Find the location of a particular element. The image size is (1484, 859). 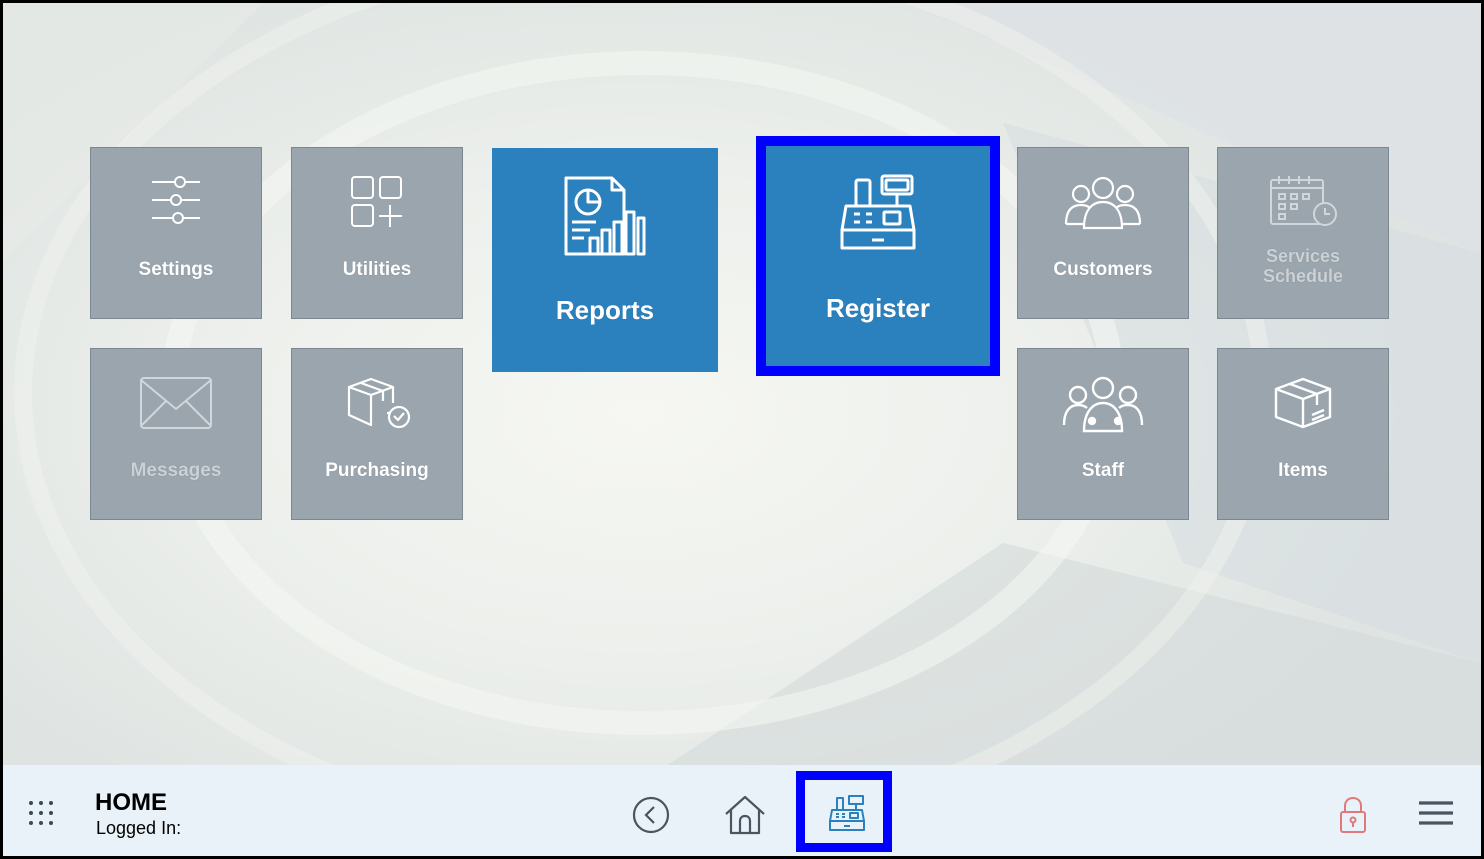

reports-tile: Reports is located at coordinates (605, 260).